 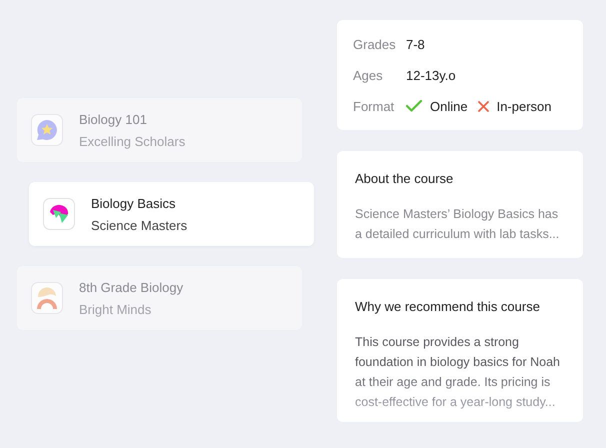 I want to click on course-card: Biology 101 Excelling Scholars, so click(x=159, y=130).